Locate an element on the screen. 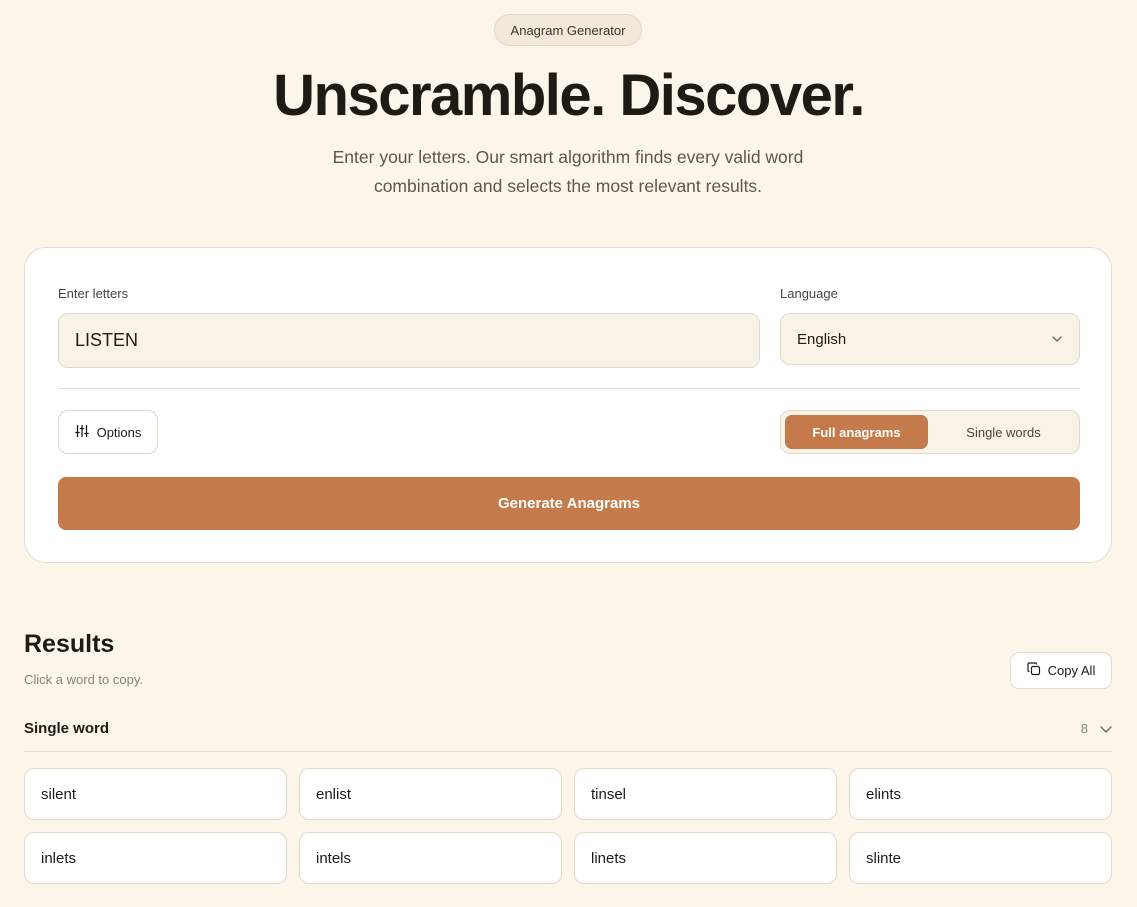  group-header-single-word: Single word 8 is located at coordinates (568, 729).